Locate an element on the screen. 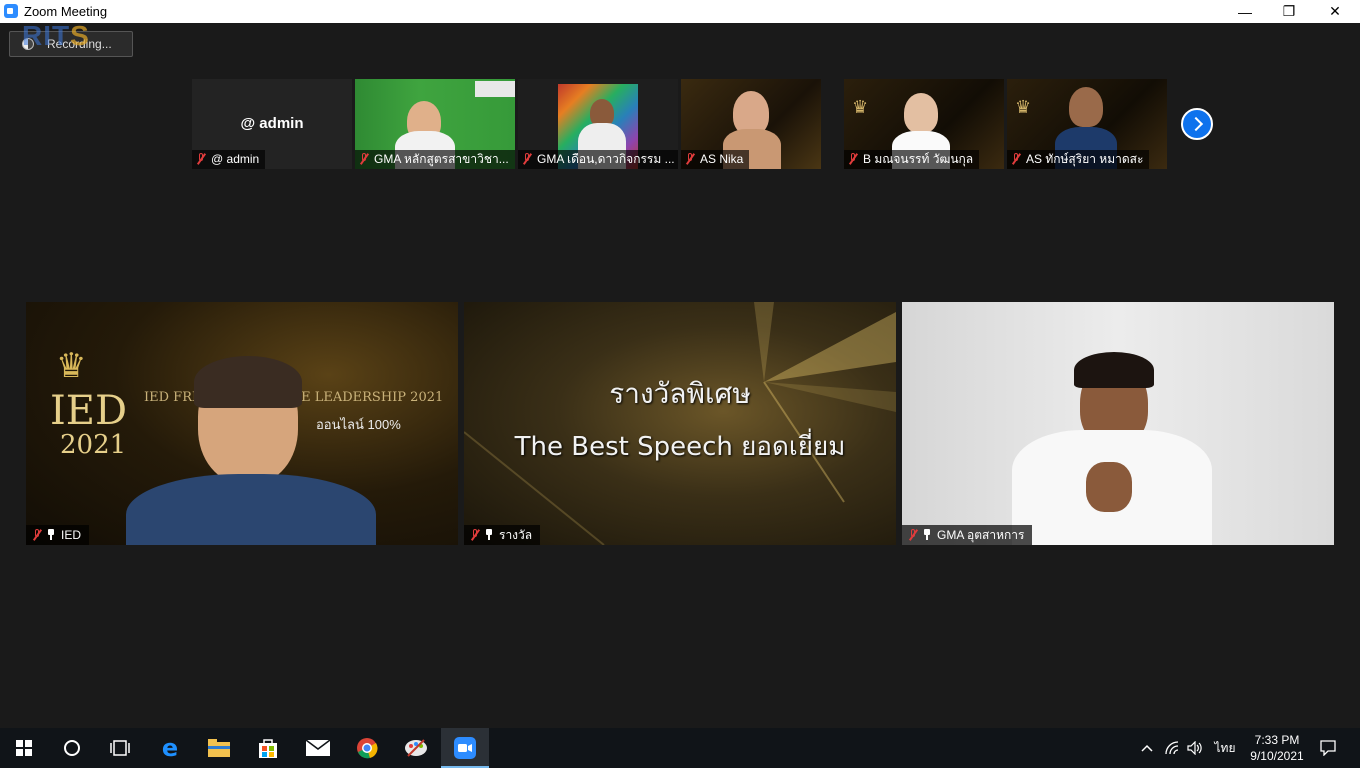 Image resolution: width=1360 pixels, height=768 pixels. watermark-logo: RITS is located at coordinates (56, 35).